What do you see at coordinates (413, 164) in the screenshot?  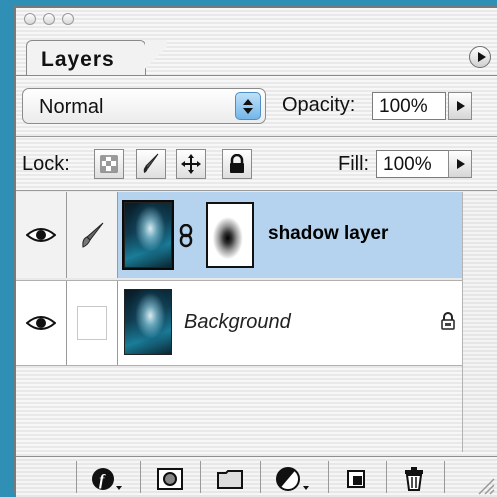 I see `fill-input: 100%` at bounding box center [413, 164].